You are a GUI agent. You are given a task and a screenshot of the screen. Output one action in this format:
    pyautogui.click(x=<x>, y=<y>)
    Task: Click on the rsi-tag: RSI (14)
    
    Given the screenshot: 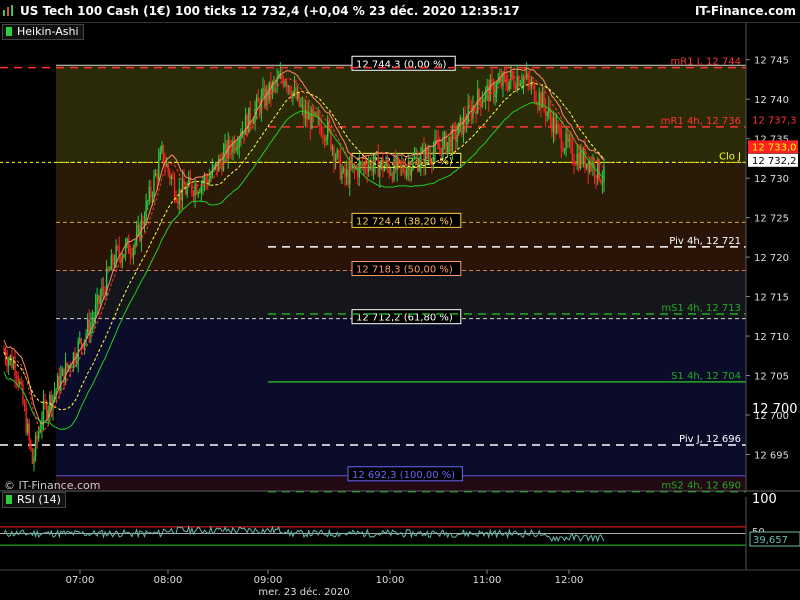 What is the action you would take?
    pyautogui.click(x=34, y=500)
    